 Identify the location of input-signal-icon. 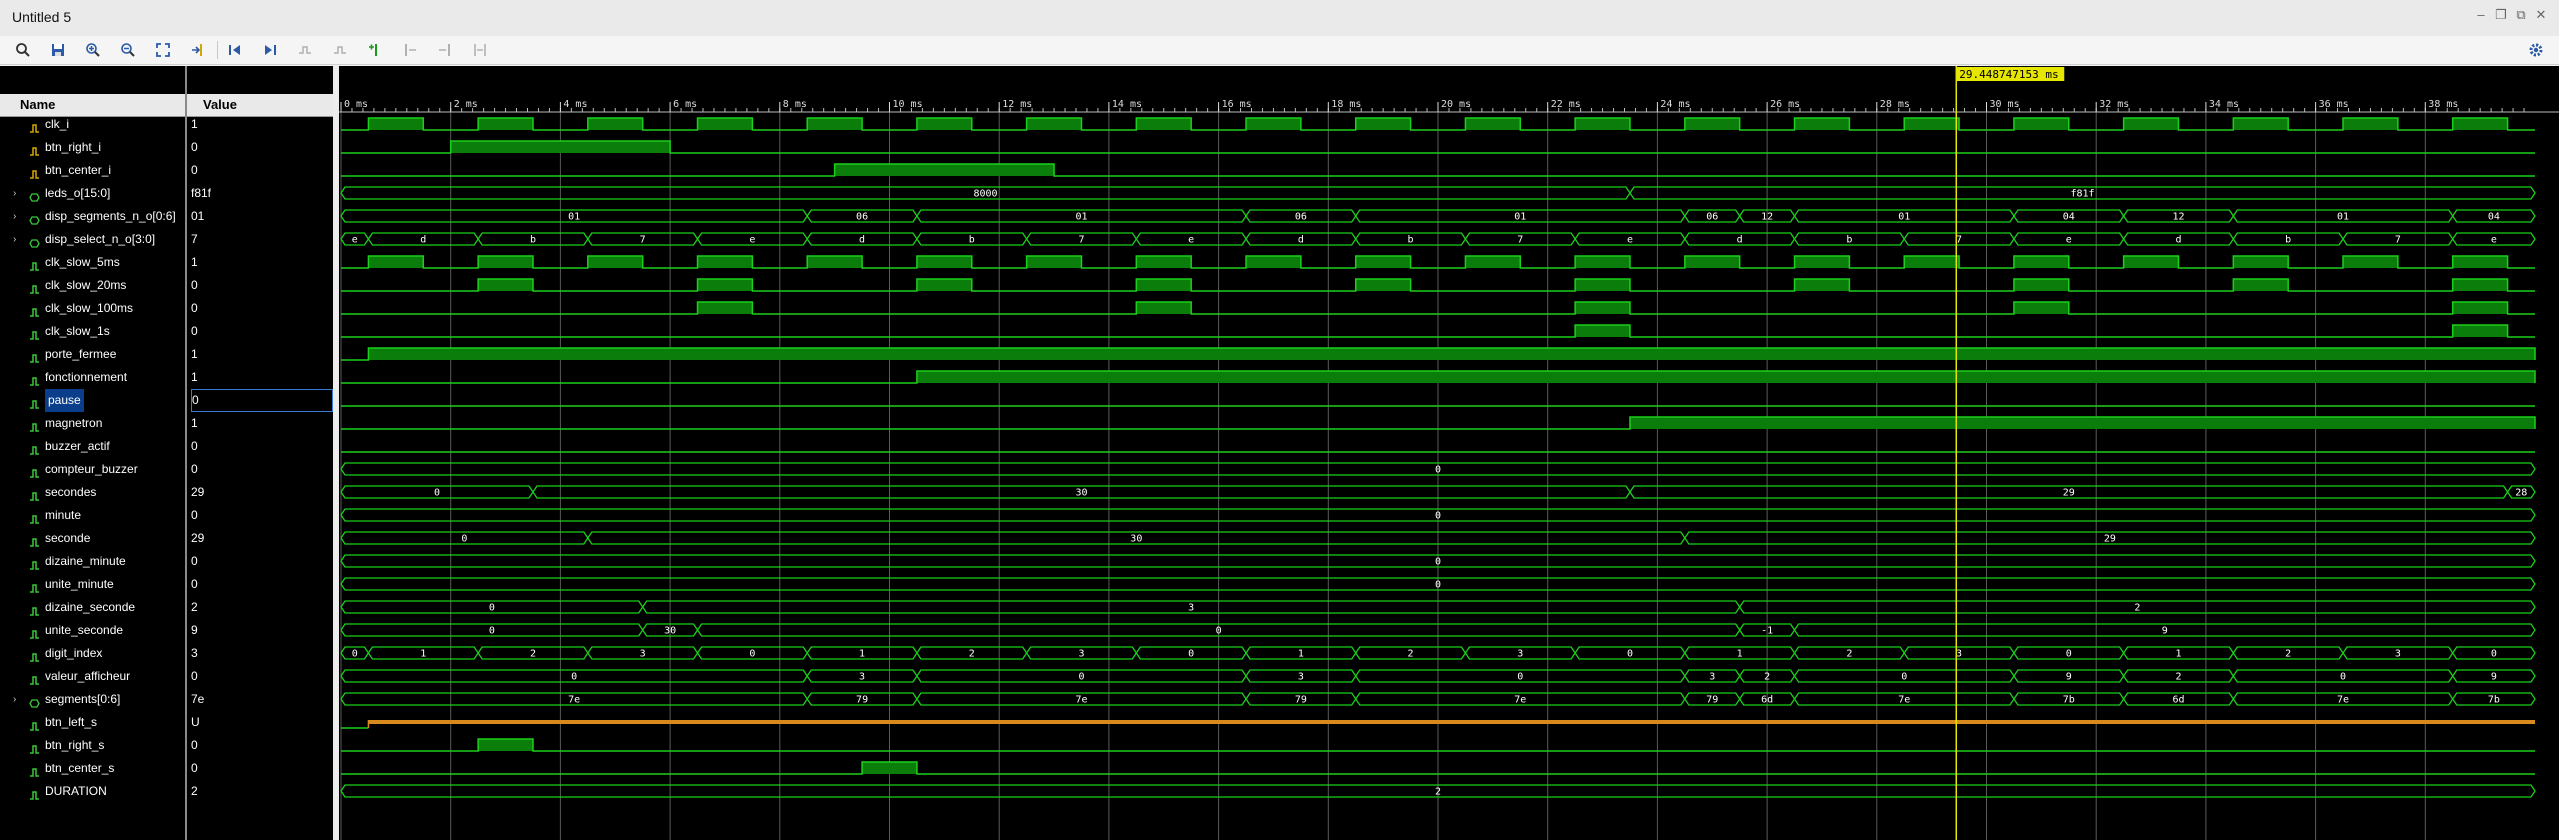
(34, 126).